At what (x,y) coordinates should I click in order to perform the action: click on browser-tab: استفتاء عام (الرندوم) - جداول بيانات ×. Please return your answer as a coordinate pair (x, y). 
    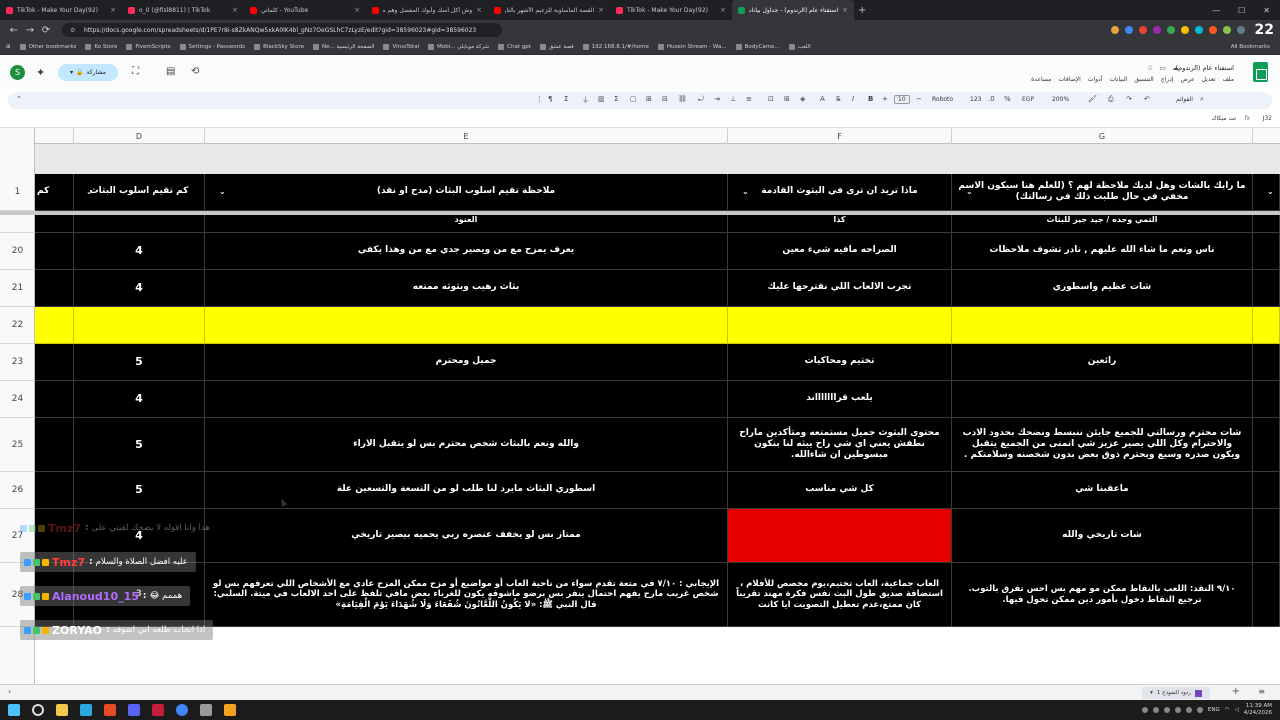
    Looking at the image, I should click on (793, 10).